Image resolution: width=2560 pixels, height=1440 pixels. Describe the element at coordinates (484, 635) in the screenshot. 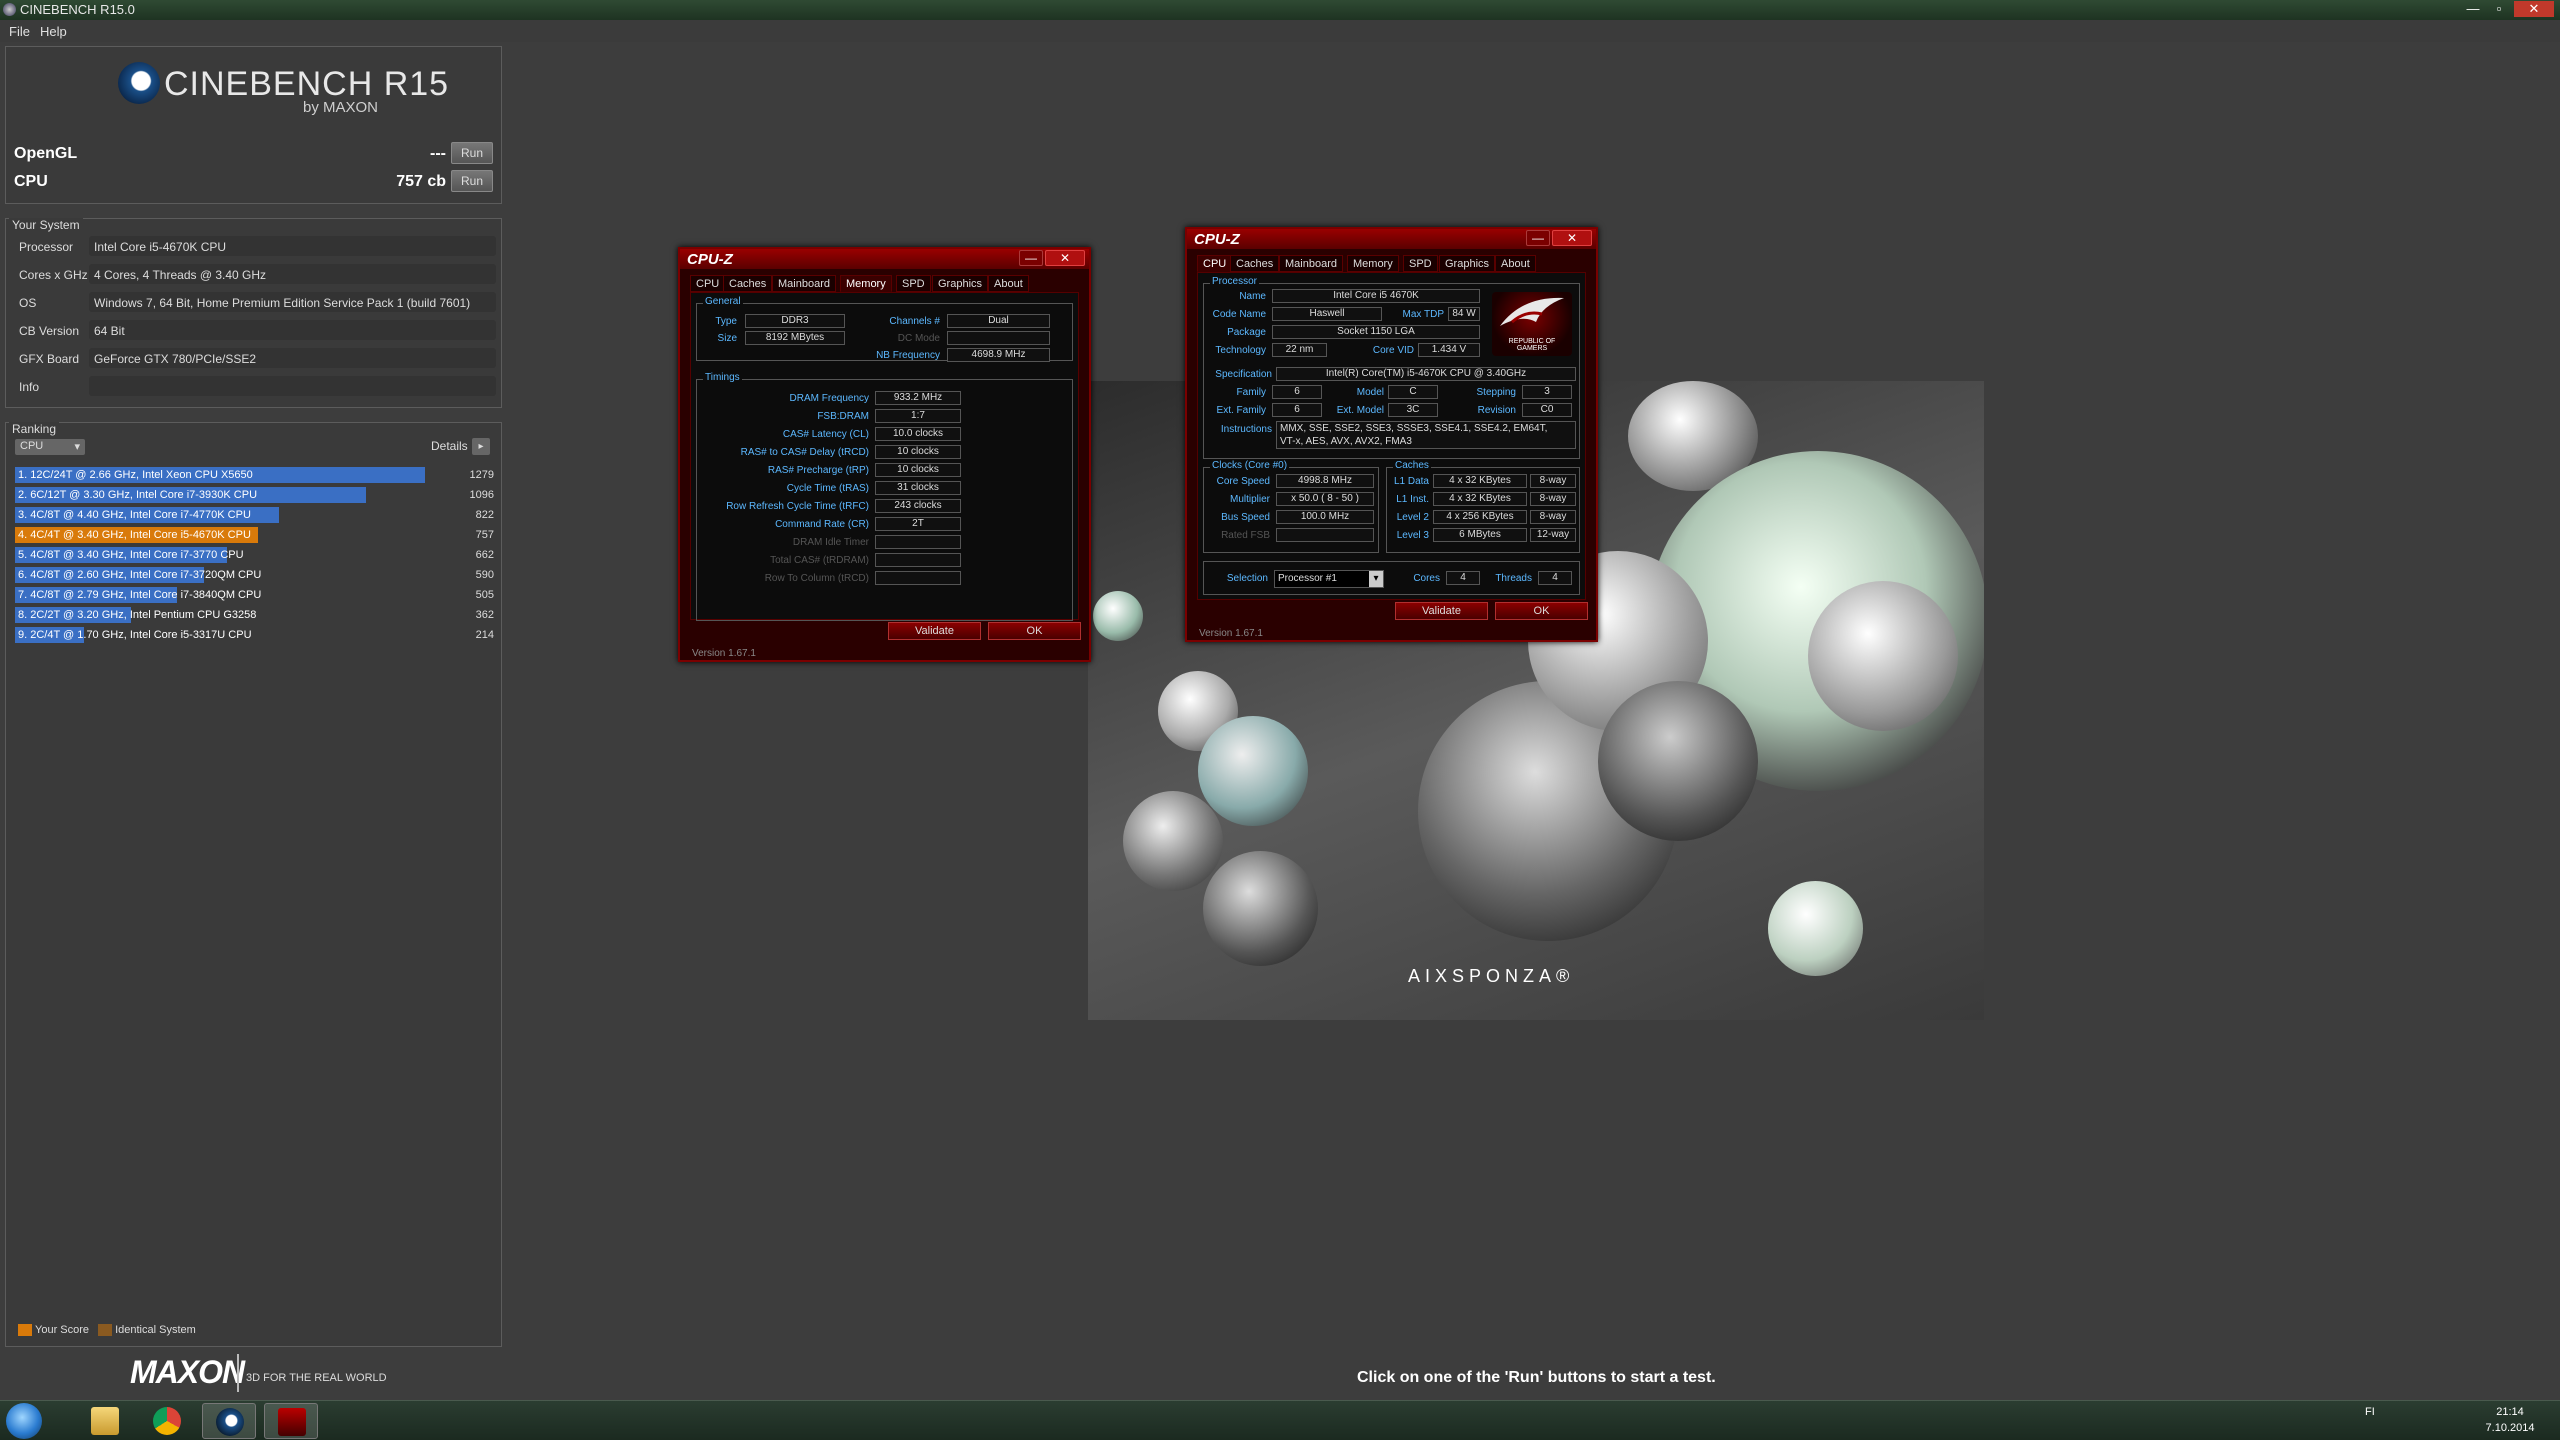

I see `ranking-score: 214` at that location.